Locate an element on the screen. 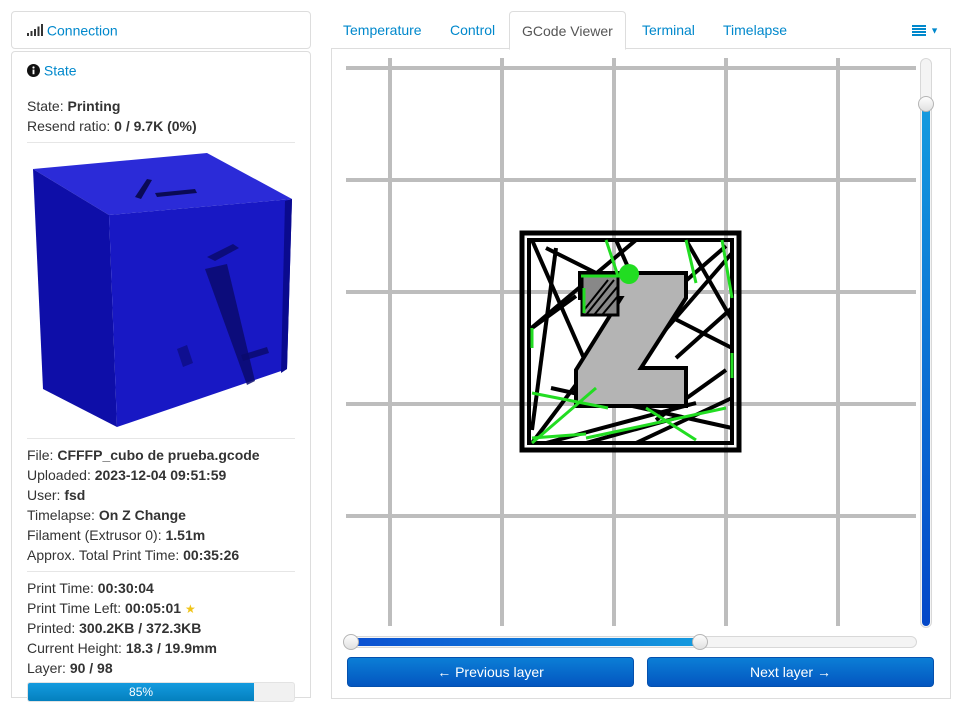 The width and height of the screenshot is (970, 702). caret-down-icon: ▼ is located at coordinates (934, 30).